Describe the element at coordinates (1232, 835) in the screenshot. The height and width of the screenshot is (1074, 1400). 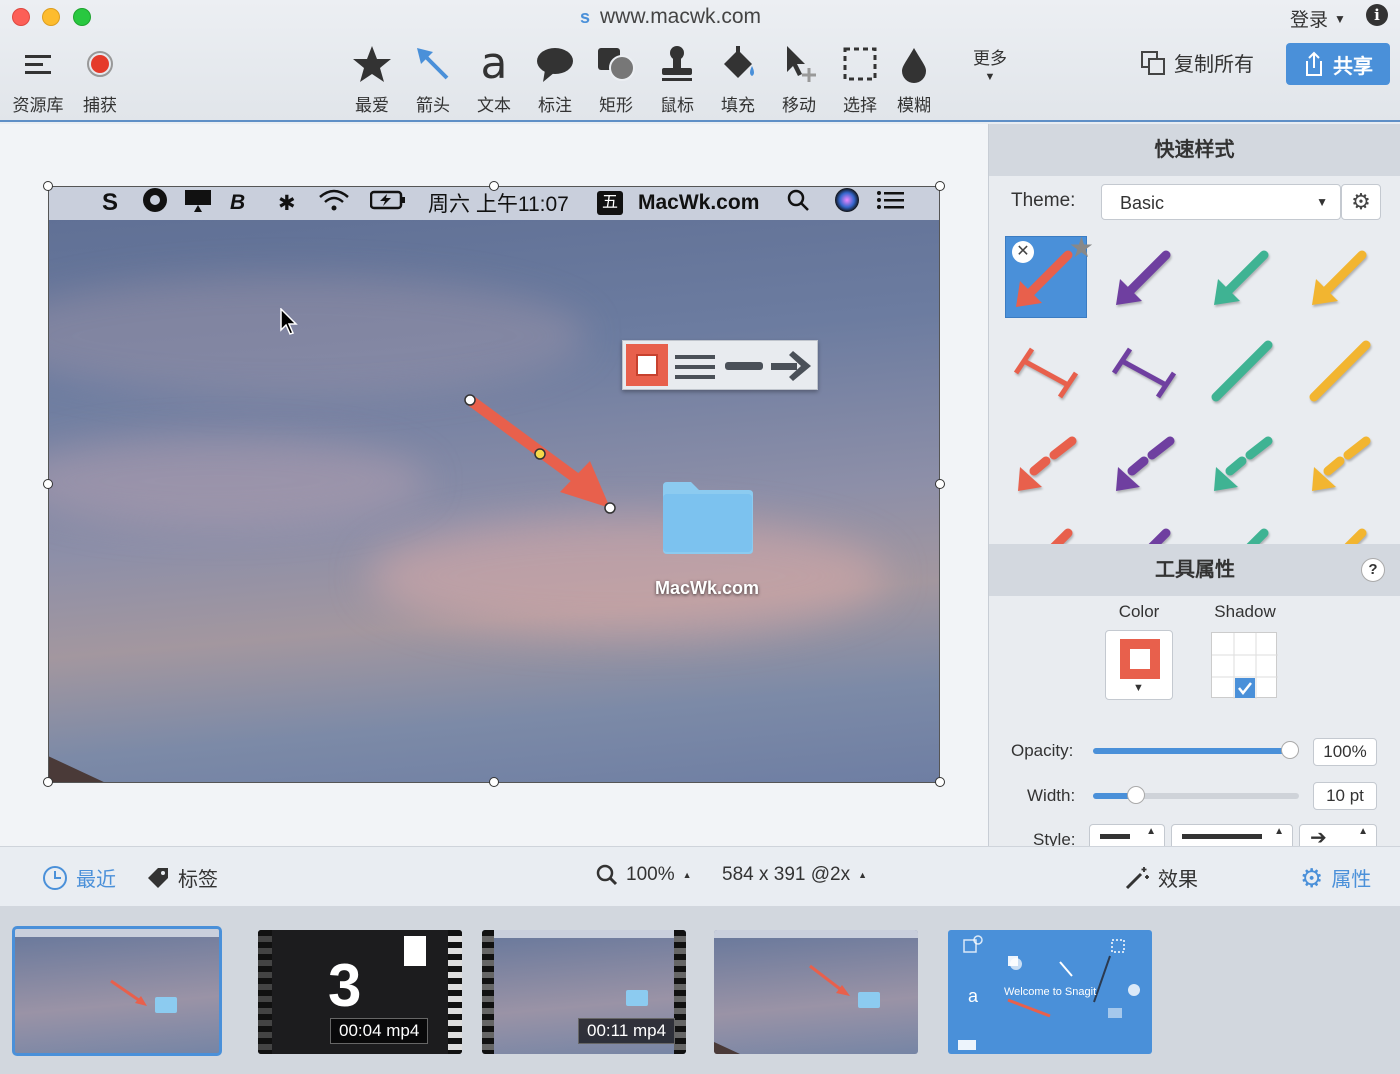
I see `line-style-select: ▲` at that location.